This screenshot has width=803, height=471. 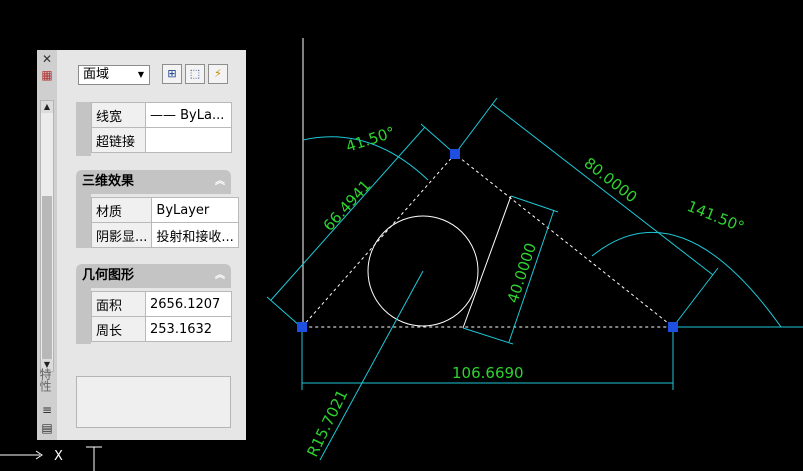 I want to click on properties-scrollbar: ▲ ▼, so click(x=47, y=236).